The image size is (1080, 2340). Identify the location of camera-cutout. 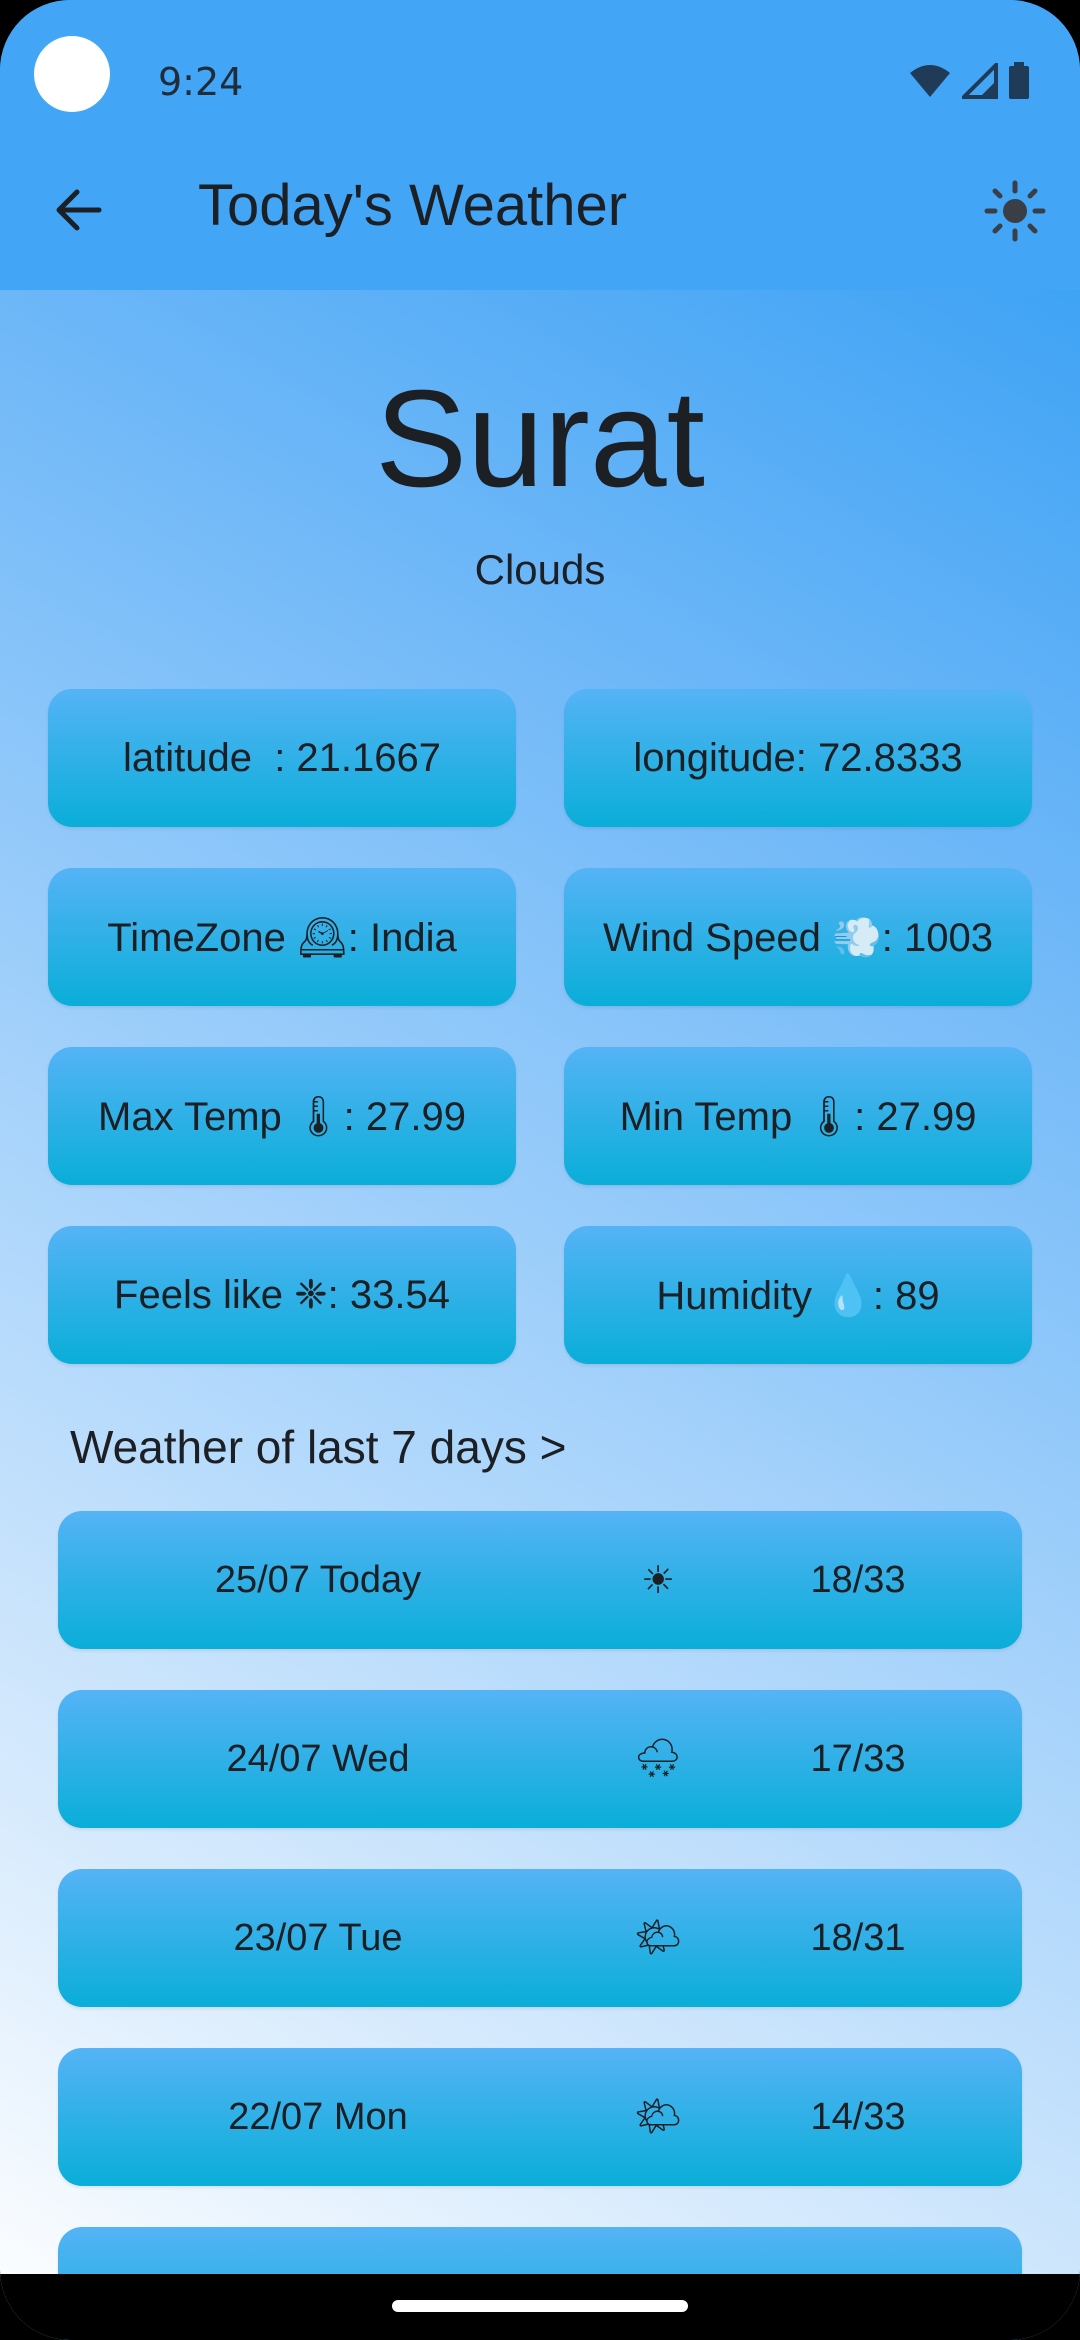
(72, 74).